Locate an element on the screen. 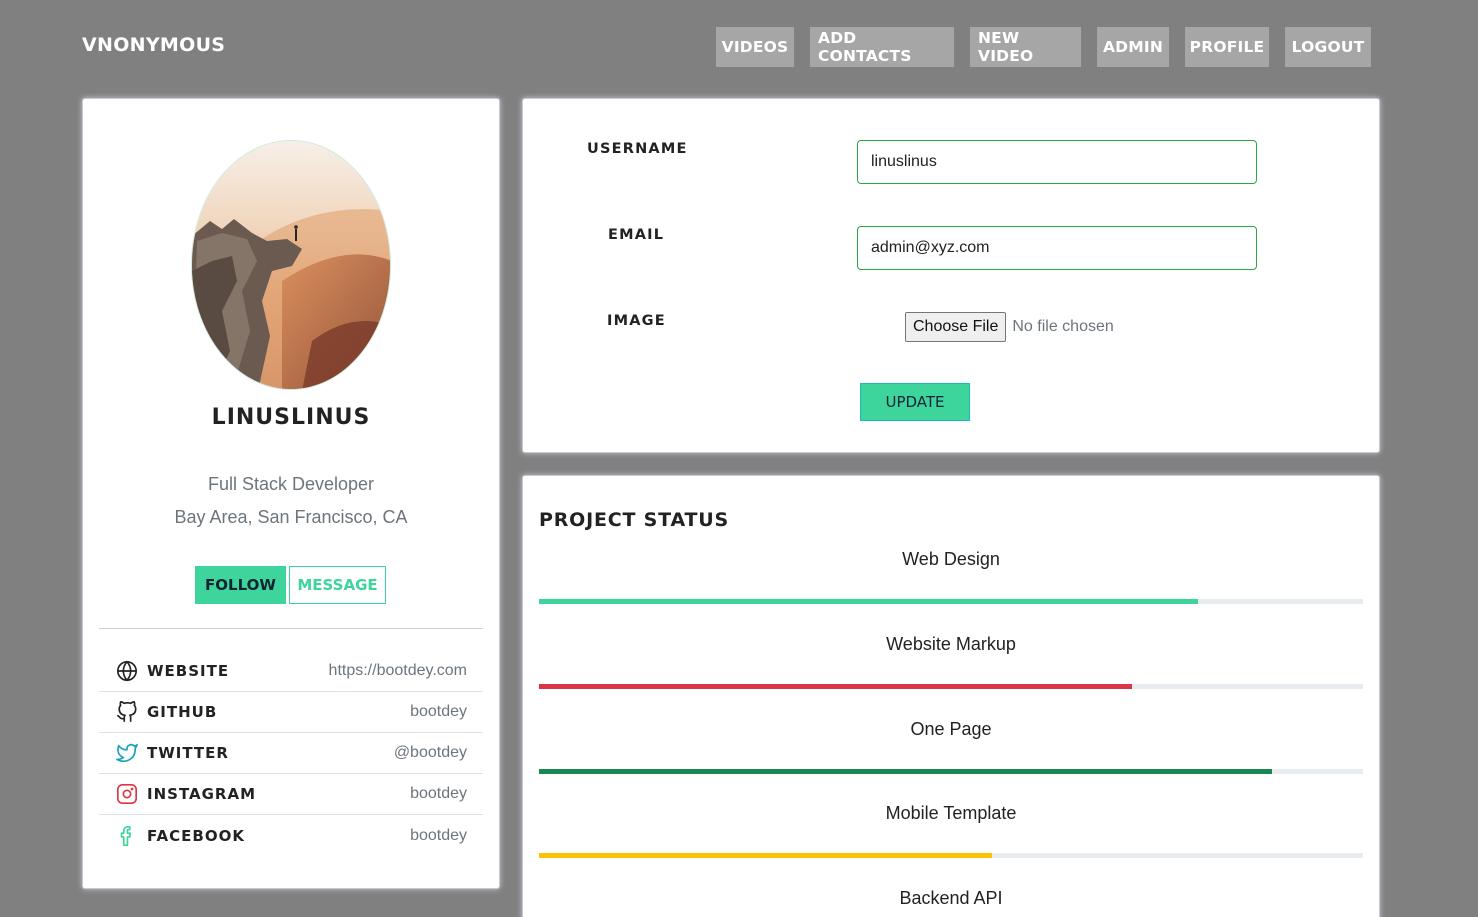  social-item-website: WEBSITE https://bootdey.com is located at coordinates (291, 671).